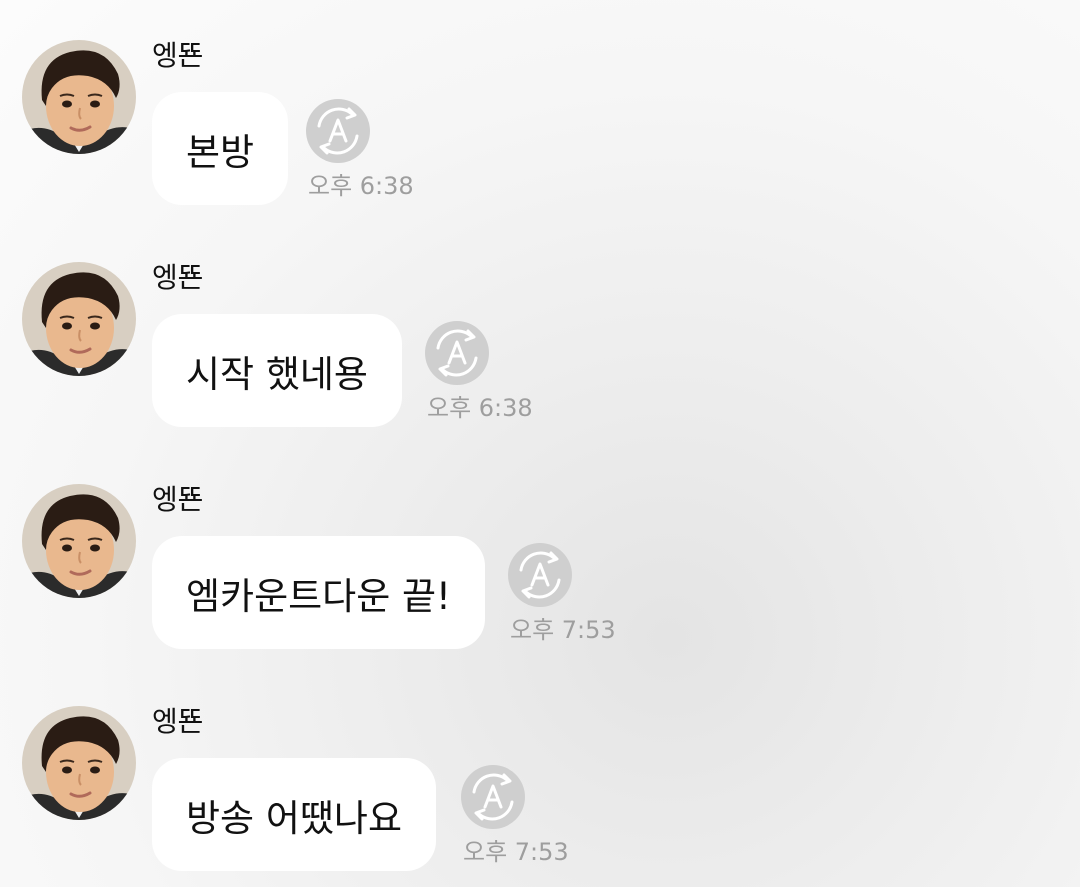  What do you see at coordinates (294, 814) in the screenshot?
I see `message-bubble: 방송 어땠나요` at bounding box center [294, 814].